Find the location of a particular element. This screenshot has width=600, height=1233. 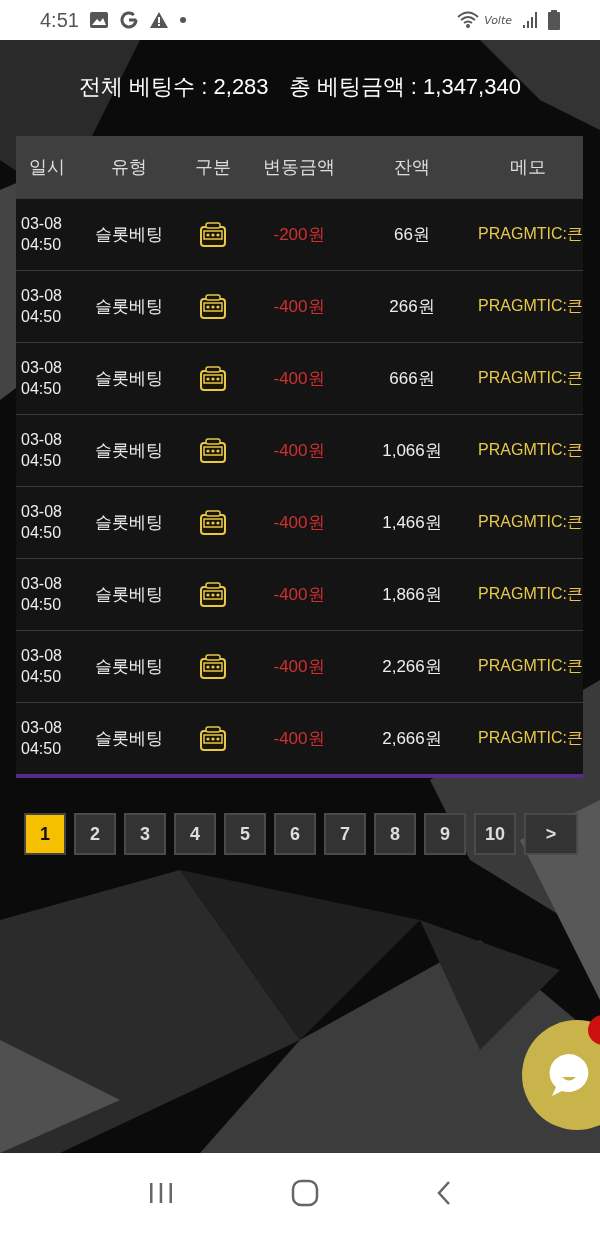

wifi-icon is located at coordinates (468, 20).